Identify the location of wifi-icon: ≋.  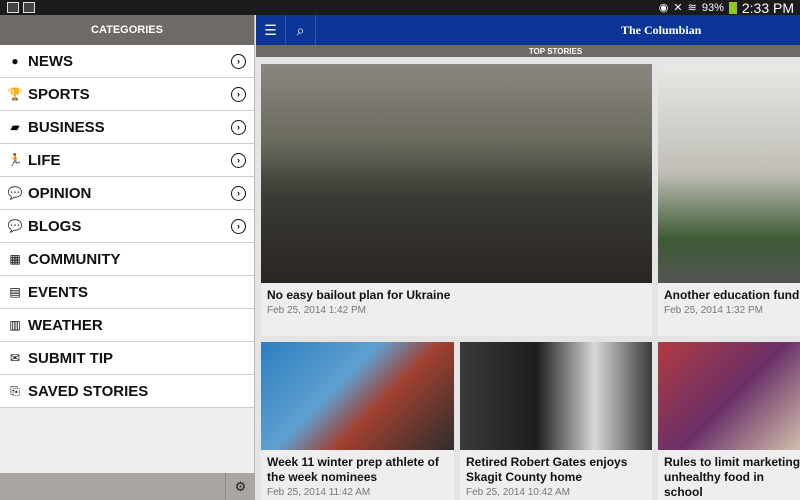
(692, 8).